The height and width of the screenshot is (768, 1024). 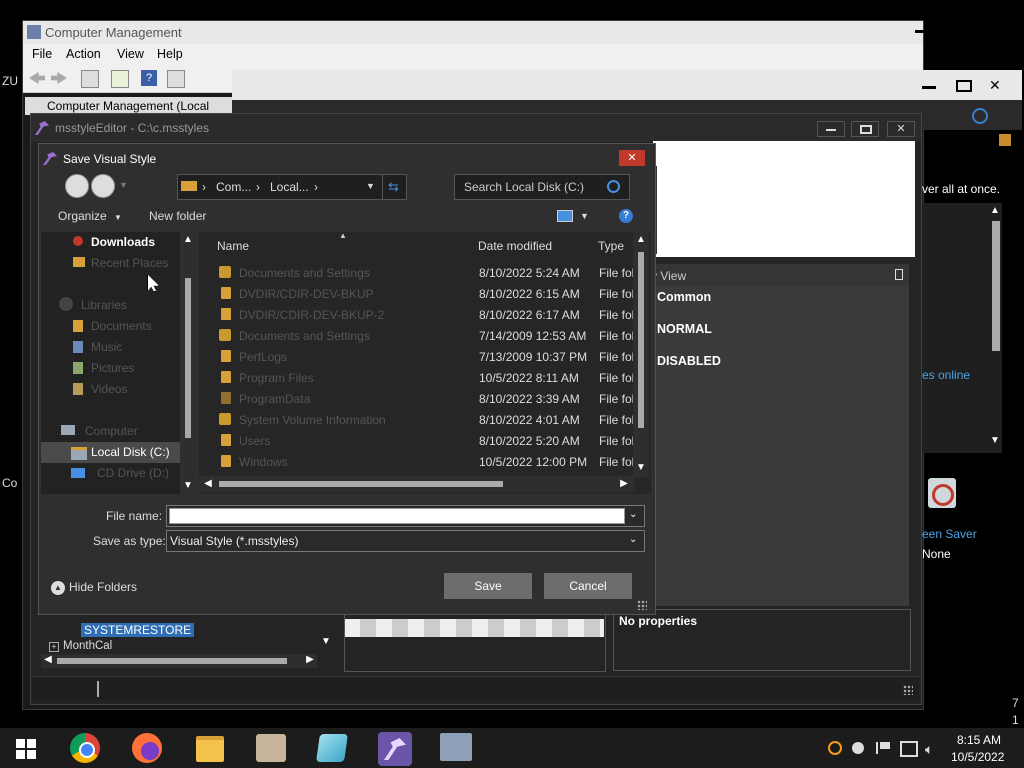 I want to click on menu-action: Action, so click(x=83, y=54).